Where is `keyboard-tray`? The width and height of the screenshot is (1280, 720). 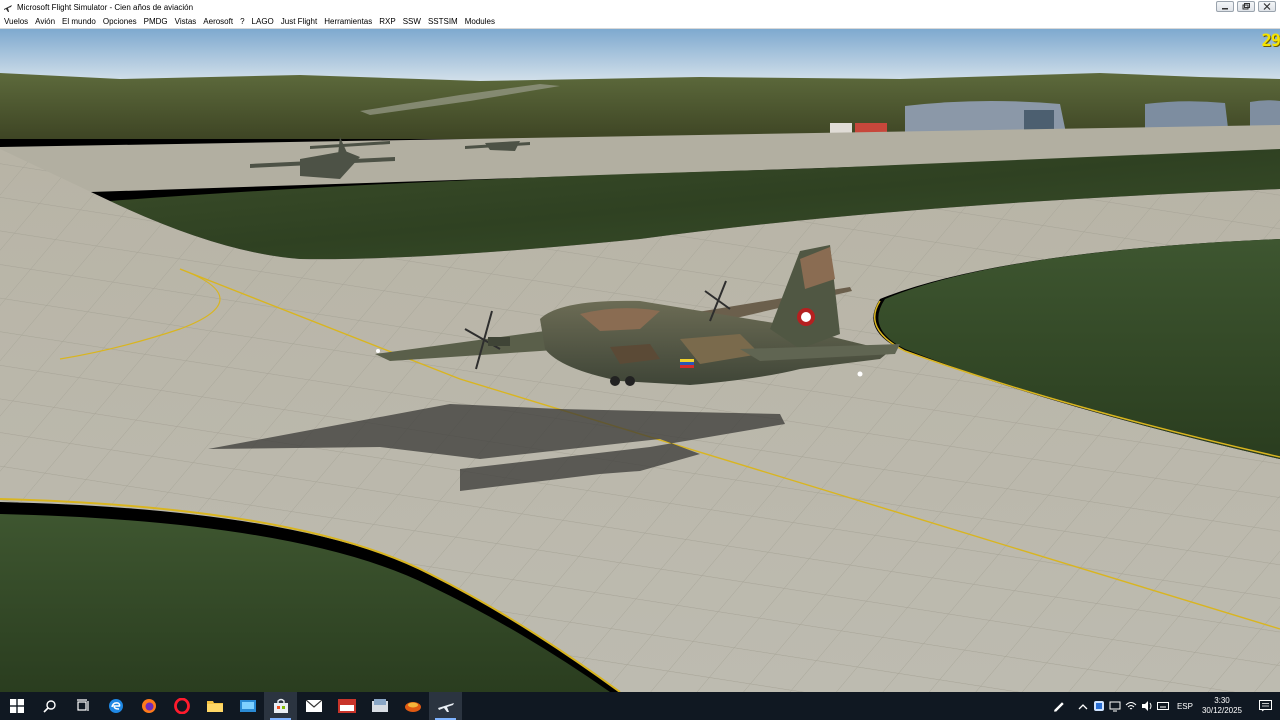
keyboard-tray is located at coordinates (1163, 706).